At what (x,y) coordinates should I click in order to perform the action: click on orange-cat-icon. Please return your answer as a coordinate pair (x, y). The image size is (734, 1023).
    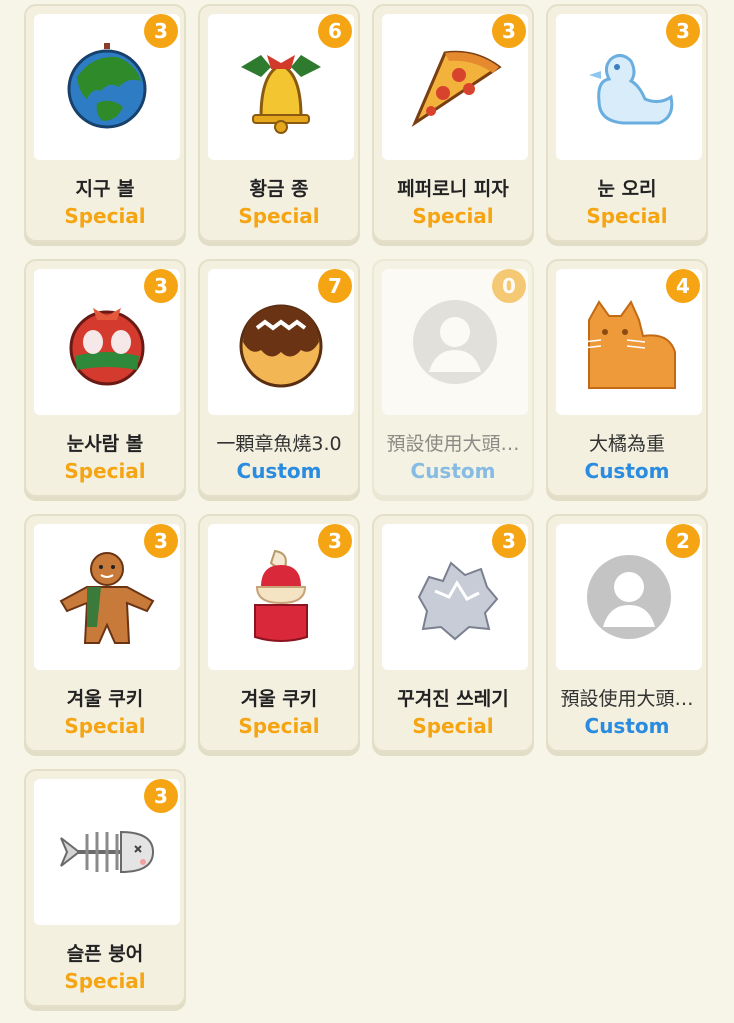
    Looking at the image, I should click on (629, 344).